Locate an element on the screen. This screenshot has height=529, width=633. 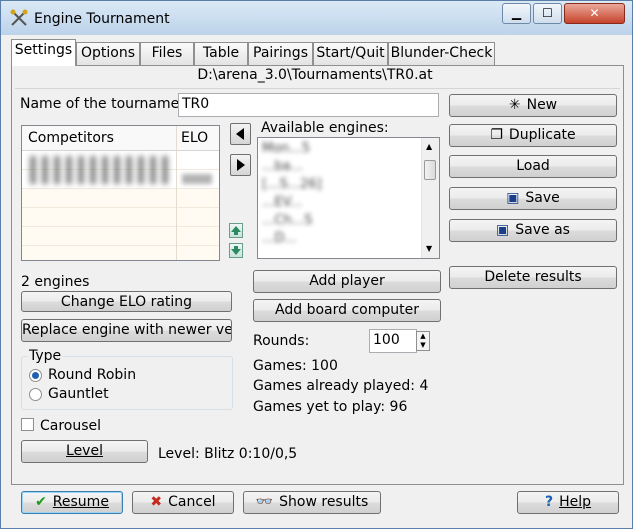
arrow-up-icon is located at coordinates (236, 230).